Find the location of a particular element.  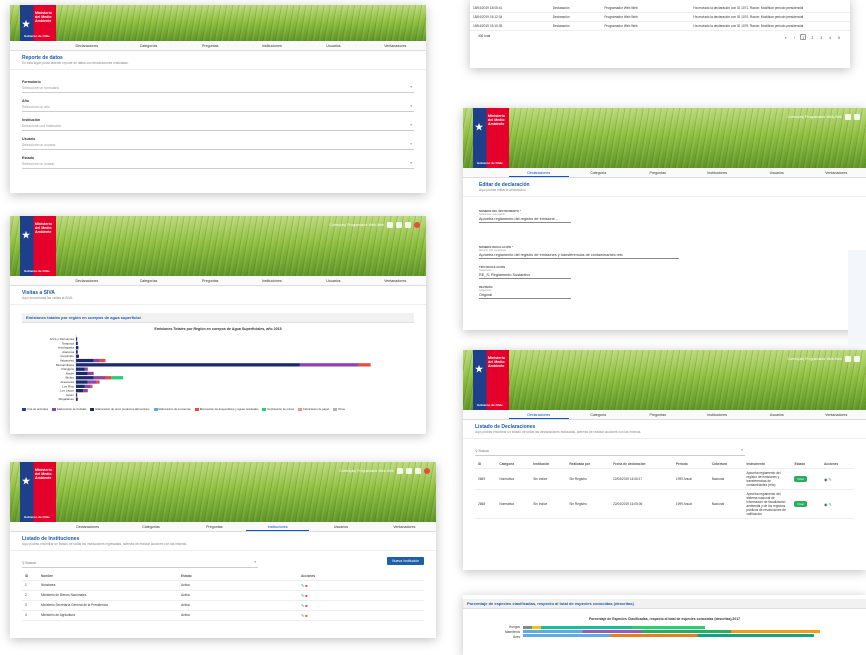

legend-item: Cría de animales is located at coordinates (35, 409).